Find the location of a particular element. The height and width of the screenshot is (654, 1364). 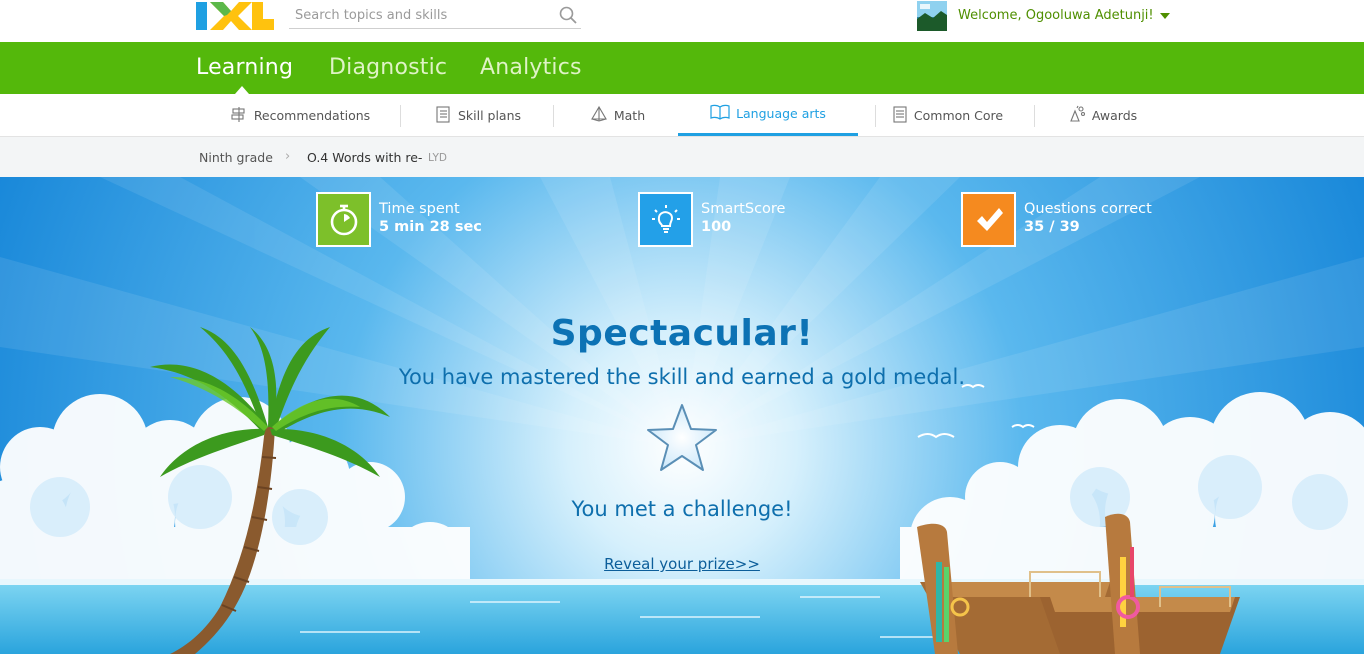

stat-smartscore: SmartScore 100 is located at coordinates (711, 219).